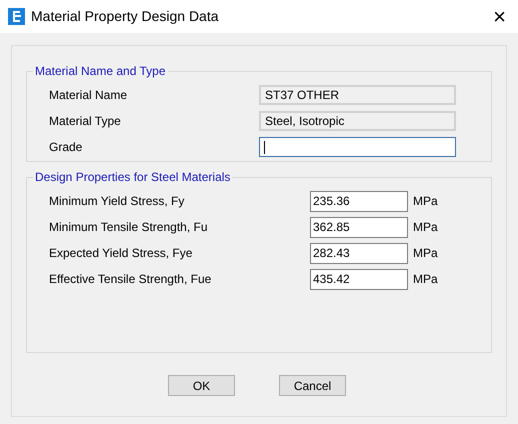  What do you see at coordinates (357, 95) in the screenshot?
I see `text-field: ST37 OTHER` at bounding box center [357, 95].